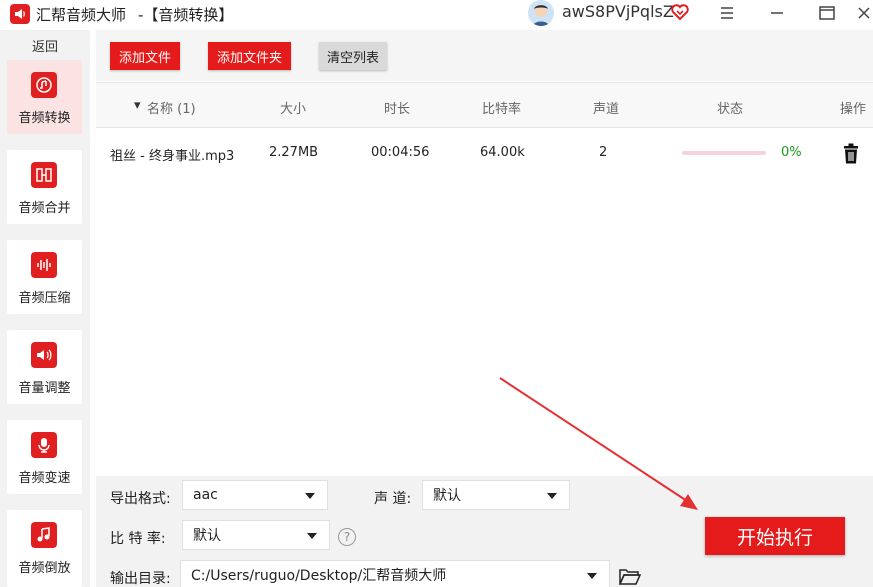 This screenshot has height=587, width=873. What do you see at coordinates (44, 568) in the screenshot?
I see `sidebar-item-label: 音频倒放` at bounding box center [44, 568].